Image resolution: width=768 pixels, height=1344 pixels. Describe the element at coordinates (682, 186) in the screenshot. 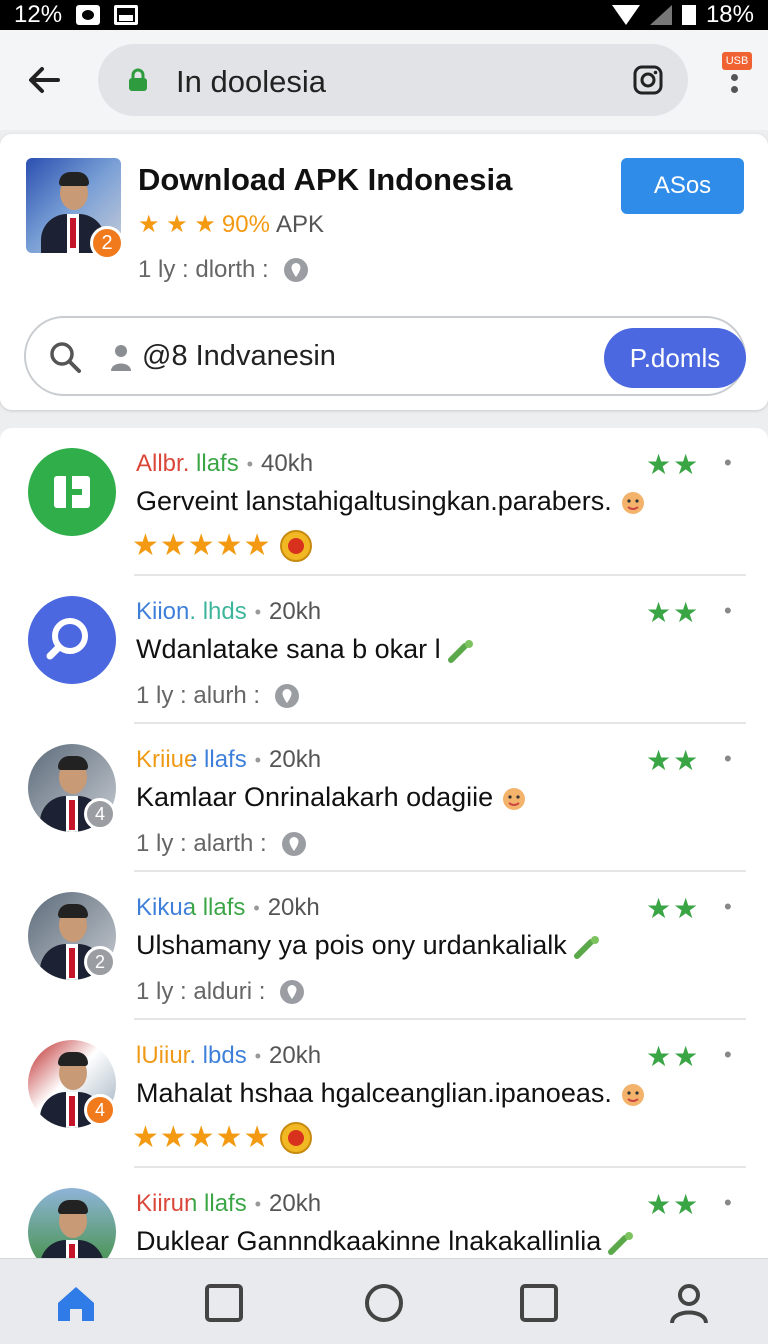

I see `install-button: ASos` at that location.